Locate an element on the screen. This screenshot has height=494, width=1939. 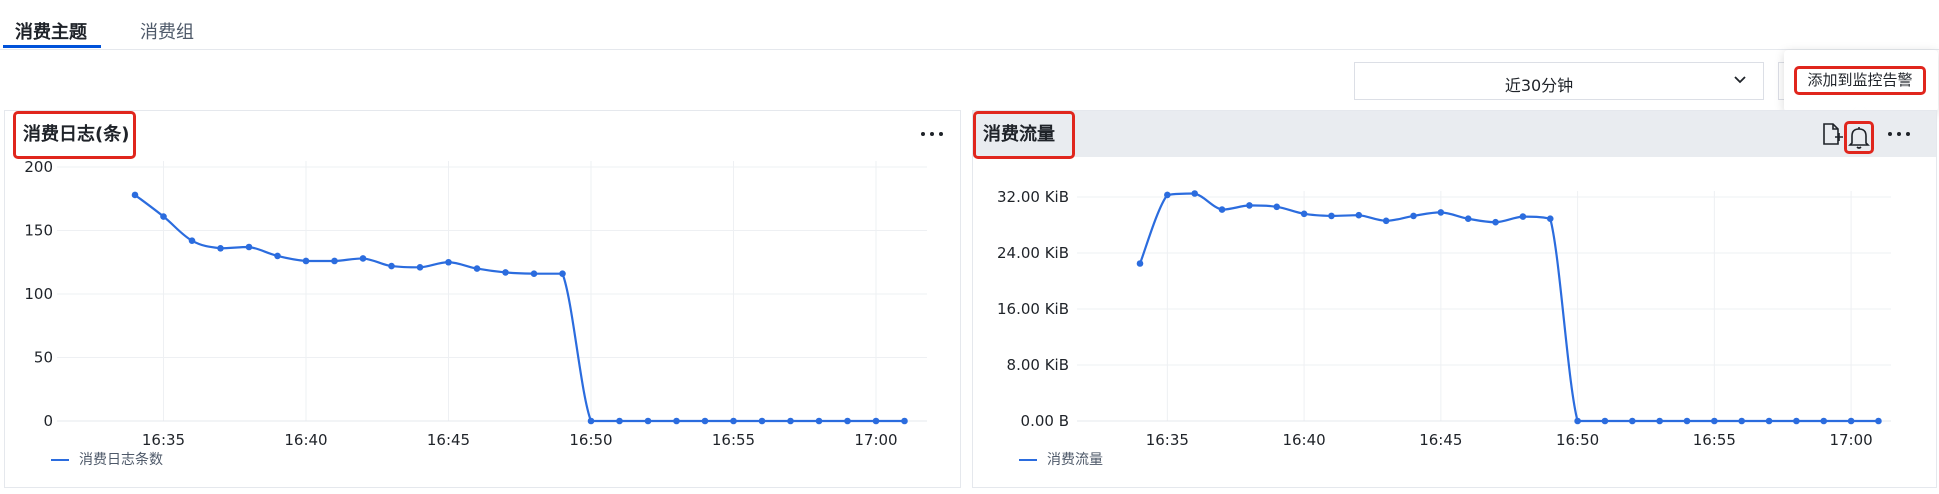
chart-legend: 消费流量 is located at coordinates (1061, 464).